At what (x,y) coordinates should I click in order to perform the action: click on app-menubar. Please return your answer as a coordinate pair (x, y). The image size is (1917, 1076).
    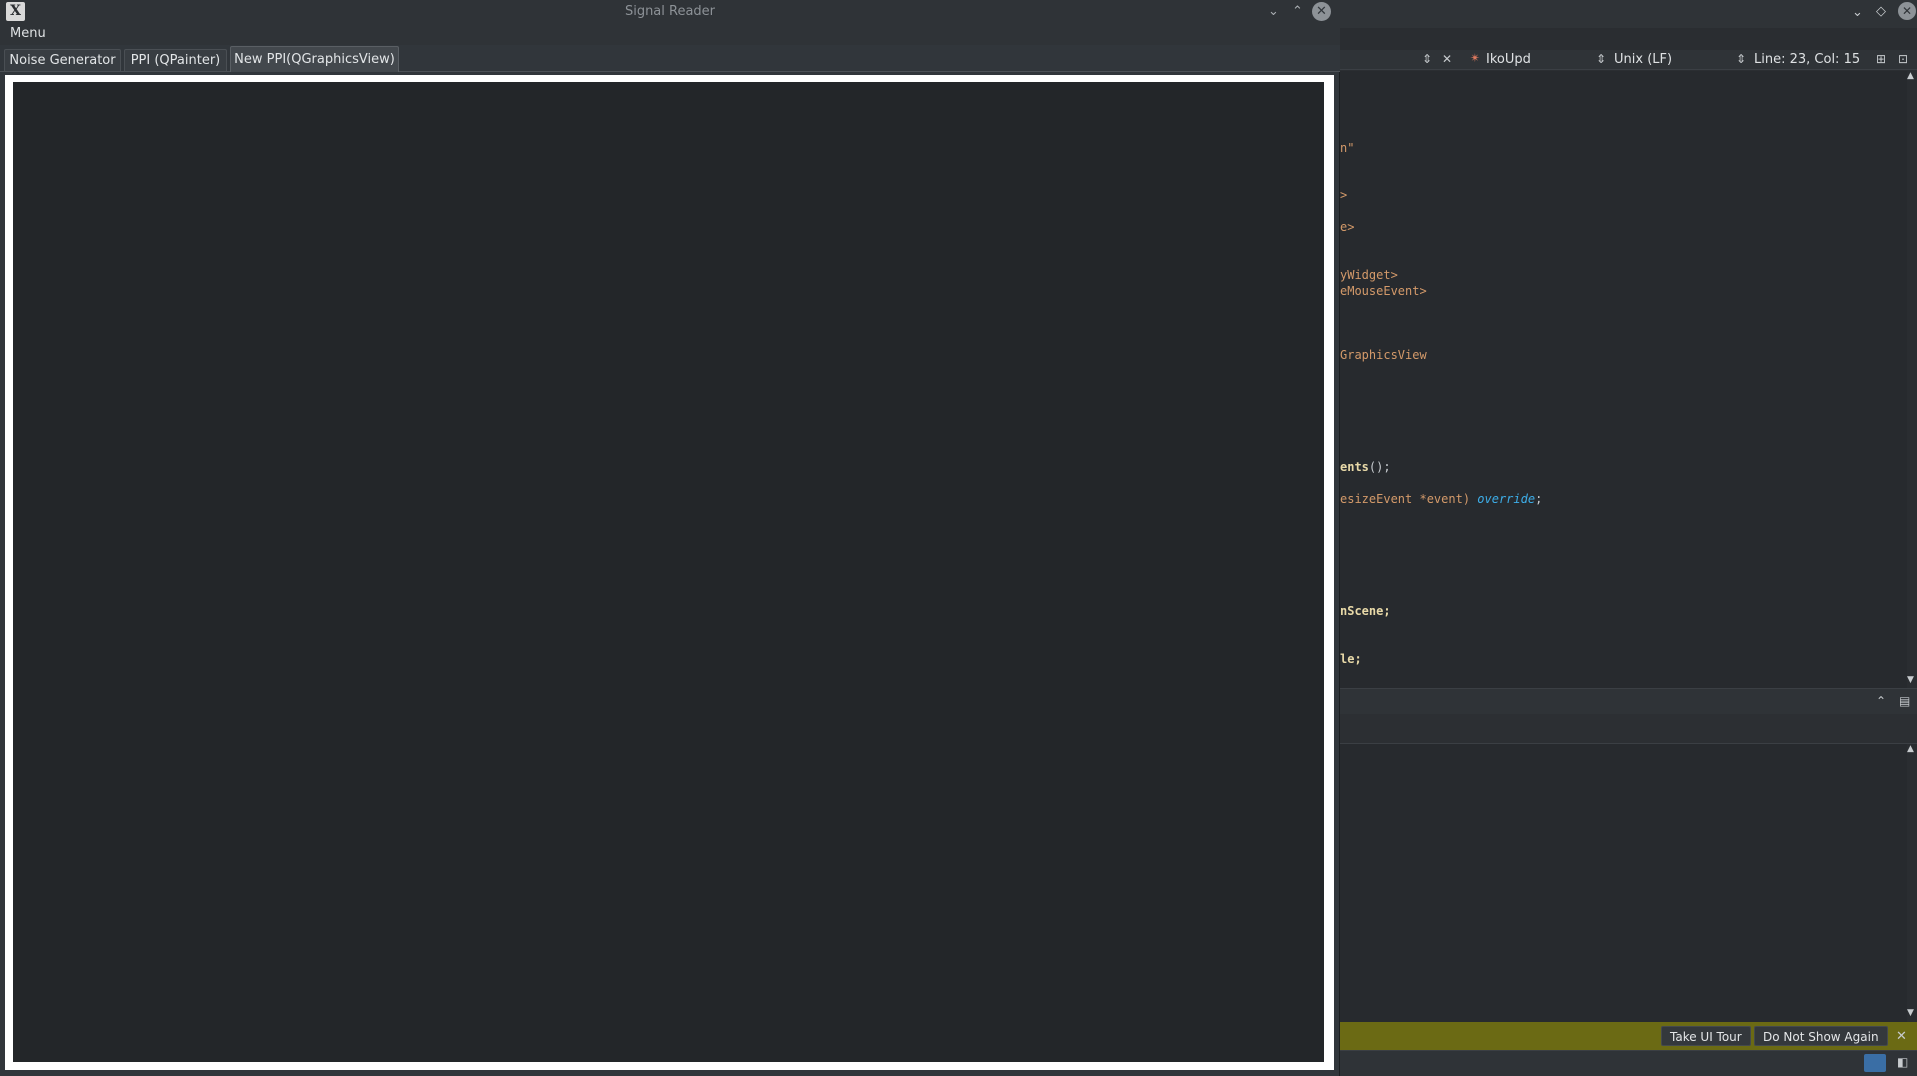
    Looking at the image, I should click on (670, 34).